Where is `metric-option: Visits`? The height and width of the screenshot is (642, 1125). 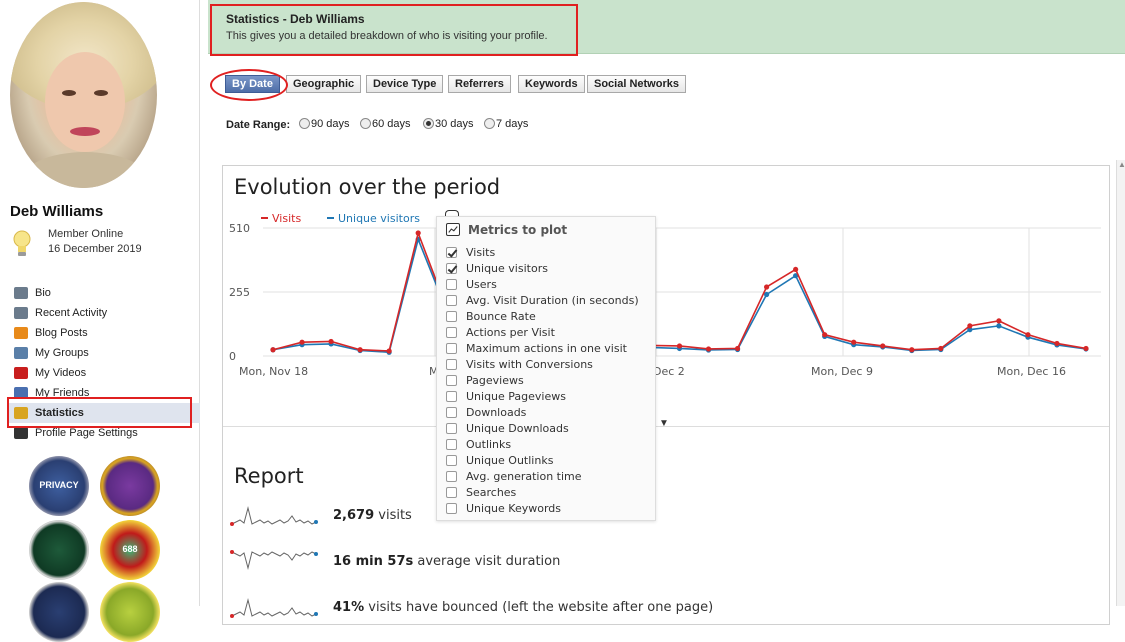 metric-option: Visits is located at coordinates (542, 253).